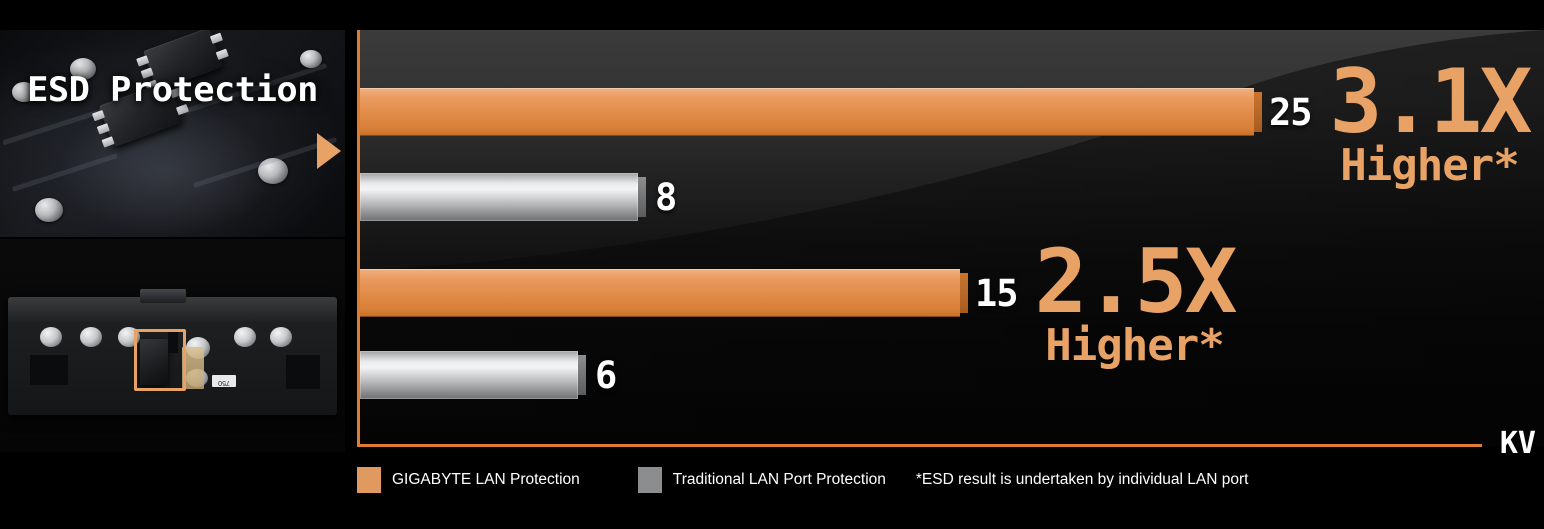 The image size is (1544, 529). What do you see at coordinates (919, 445) in the screenshot?
I see `chart-x-axis` at bounding box center [919, 445].